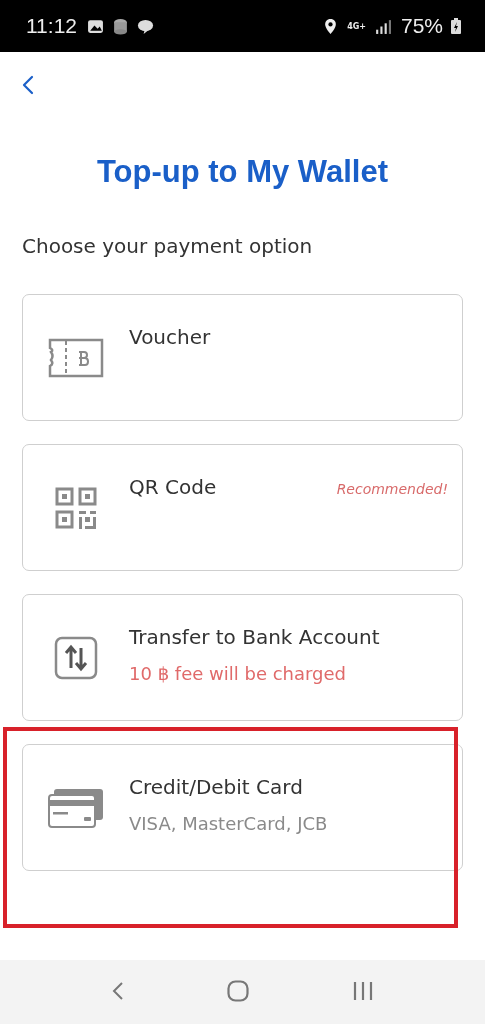 The height and width of the screenshot is (1024, 485). What do you see at coordinates (76, 657) in the screenshot?
I see `up-down-arrows-icon` at bounding box center [76, 657].